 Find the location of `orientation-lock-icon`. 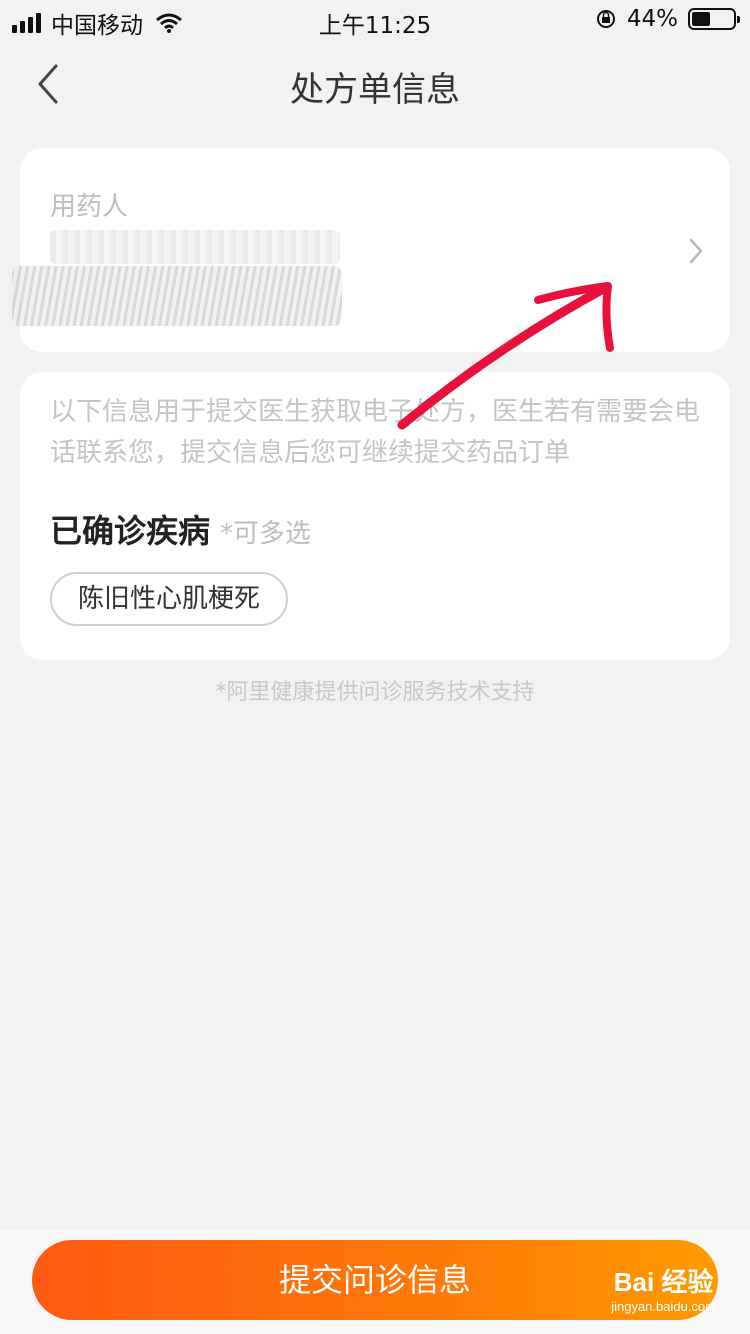

orientation-lock-icon is located at coordinates (605, 19).